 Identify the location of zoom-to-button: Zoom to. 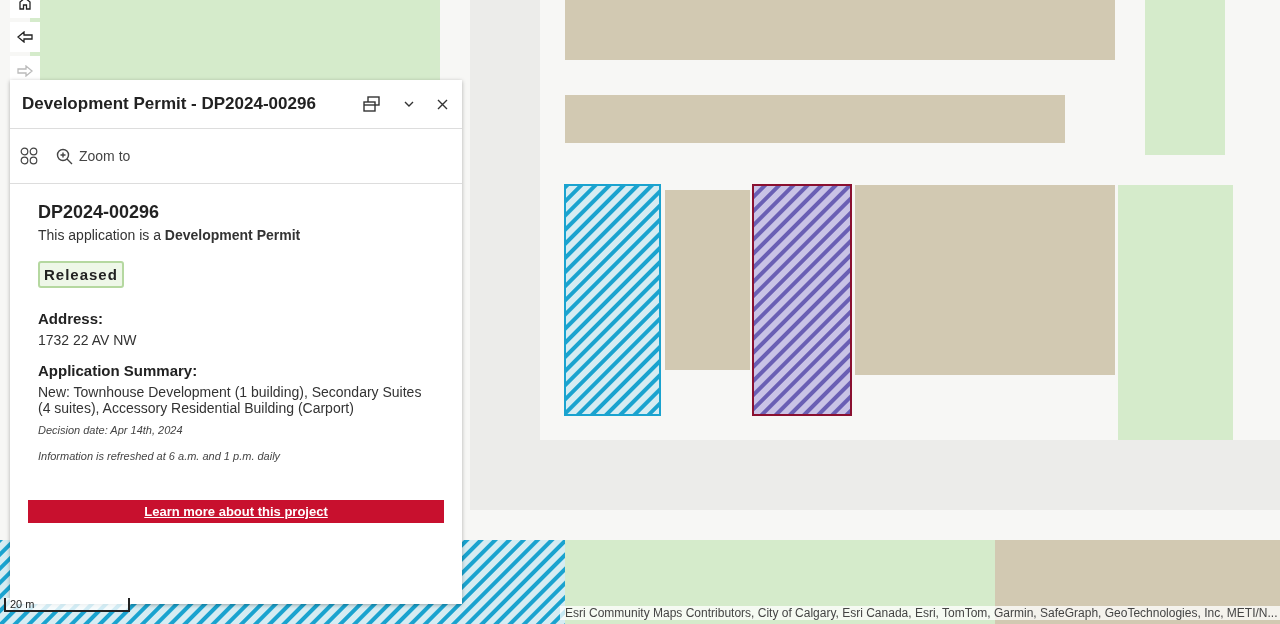
(93, 156).